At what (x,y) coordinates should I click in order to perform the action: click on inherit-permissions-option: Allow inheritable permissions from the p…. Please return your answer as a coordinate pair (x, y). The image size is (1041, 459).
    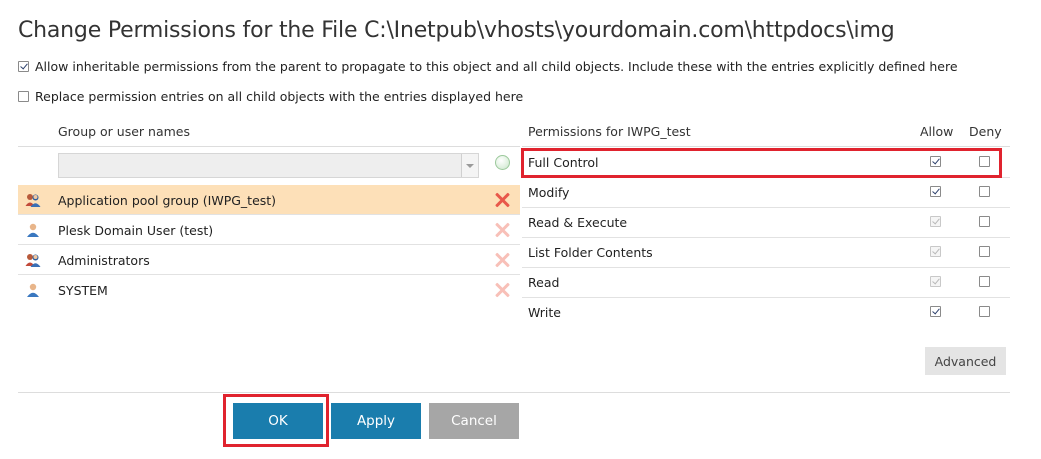
    Looking at the image, I should click on (488, 66).